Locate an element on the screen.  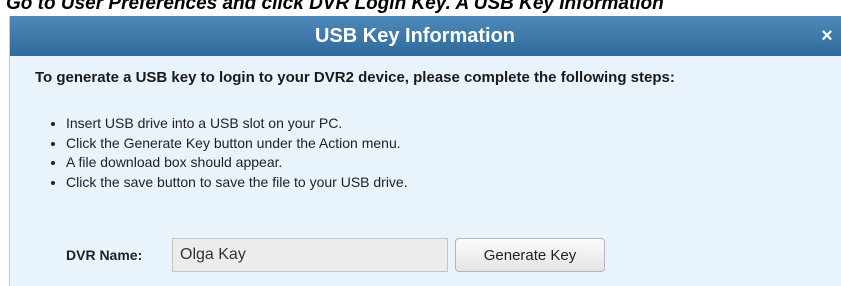
generate-key-button: Generate Key is located at coordinates (530, 255).